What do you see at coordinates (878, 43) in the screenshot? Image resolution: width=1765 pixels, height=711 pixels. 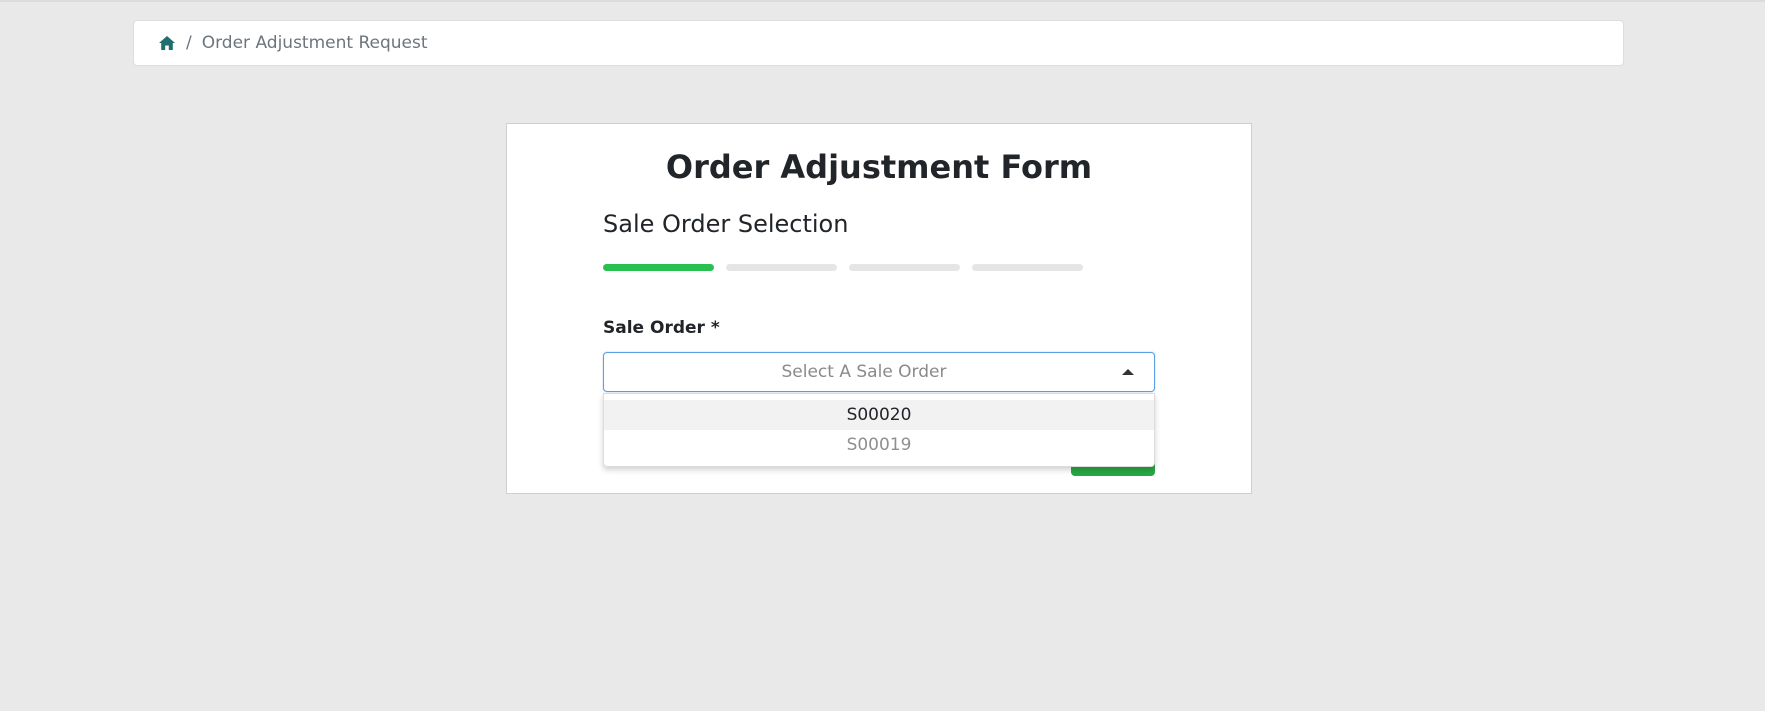 I see `breadcrumb: / Order Adjustment Request` at bounding box center [878, 43].